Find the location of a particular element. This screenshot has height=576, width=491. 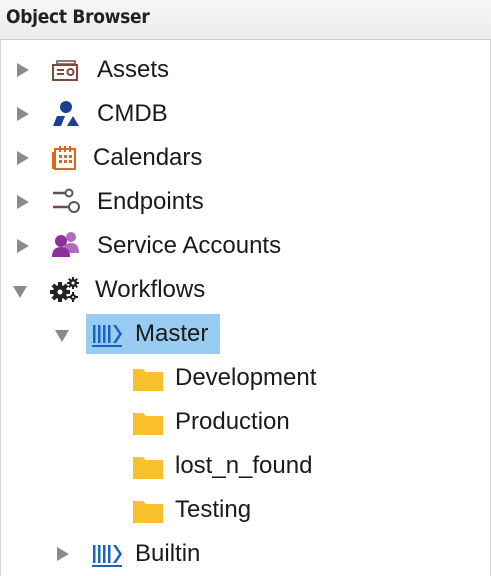

tree-item-assets: Assets is located at coordinates (246, 70).